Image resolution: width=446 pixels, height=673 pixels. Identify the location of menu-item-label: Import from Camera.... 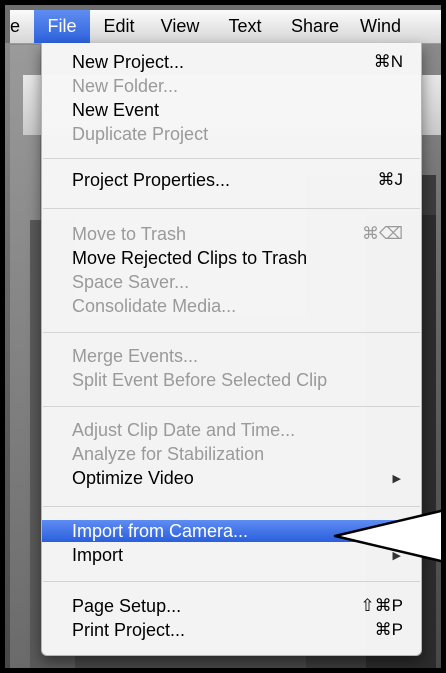
(160, 530).